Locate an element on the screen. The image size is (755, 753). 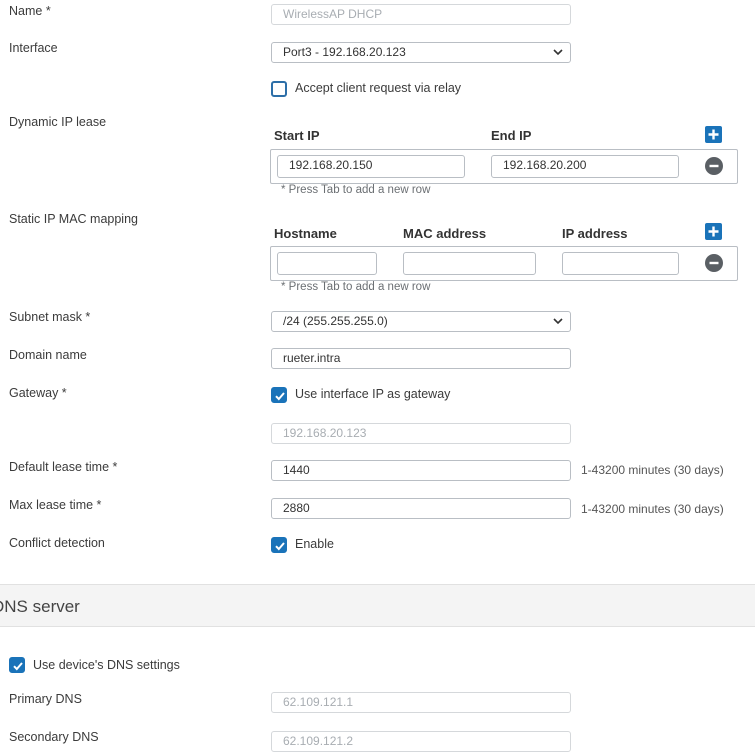
start-ip-header: Start IP is located at coordinates (297, 135).